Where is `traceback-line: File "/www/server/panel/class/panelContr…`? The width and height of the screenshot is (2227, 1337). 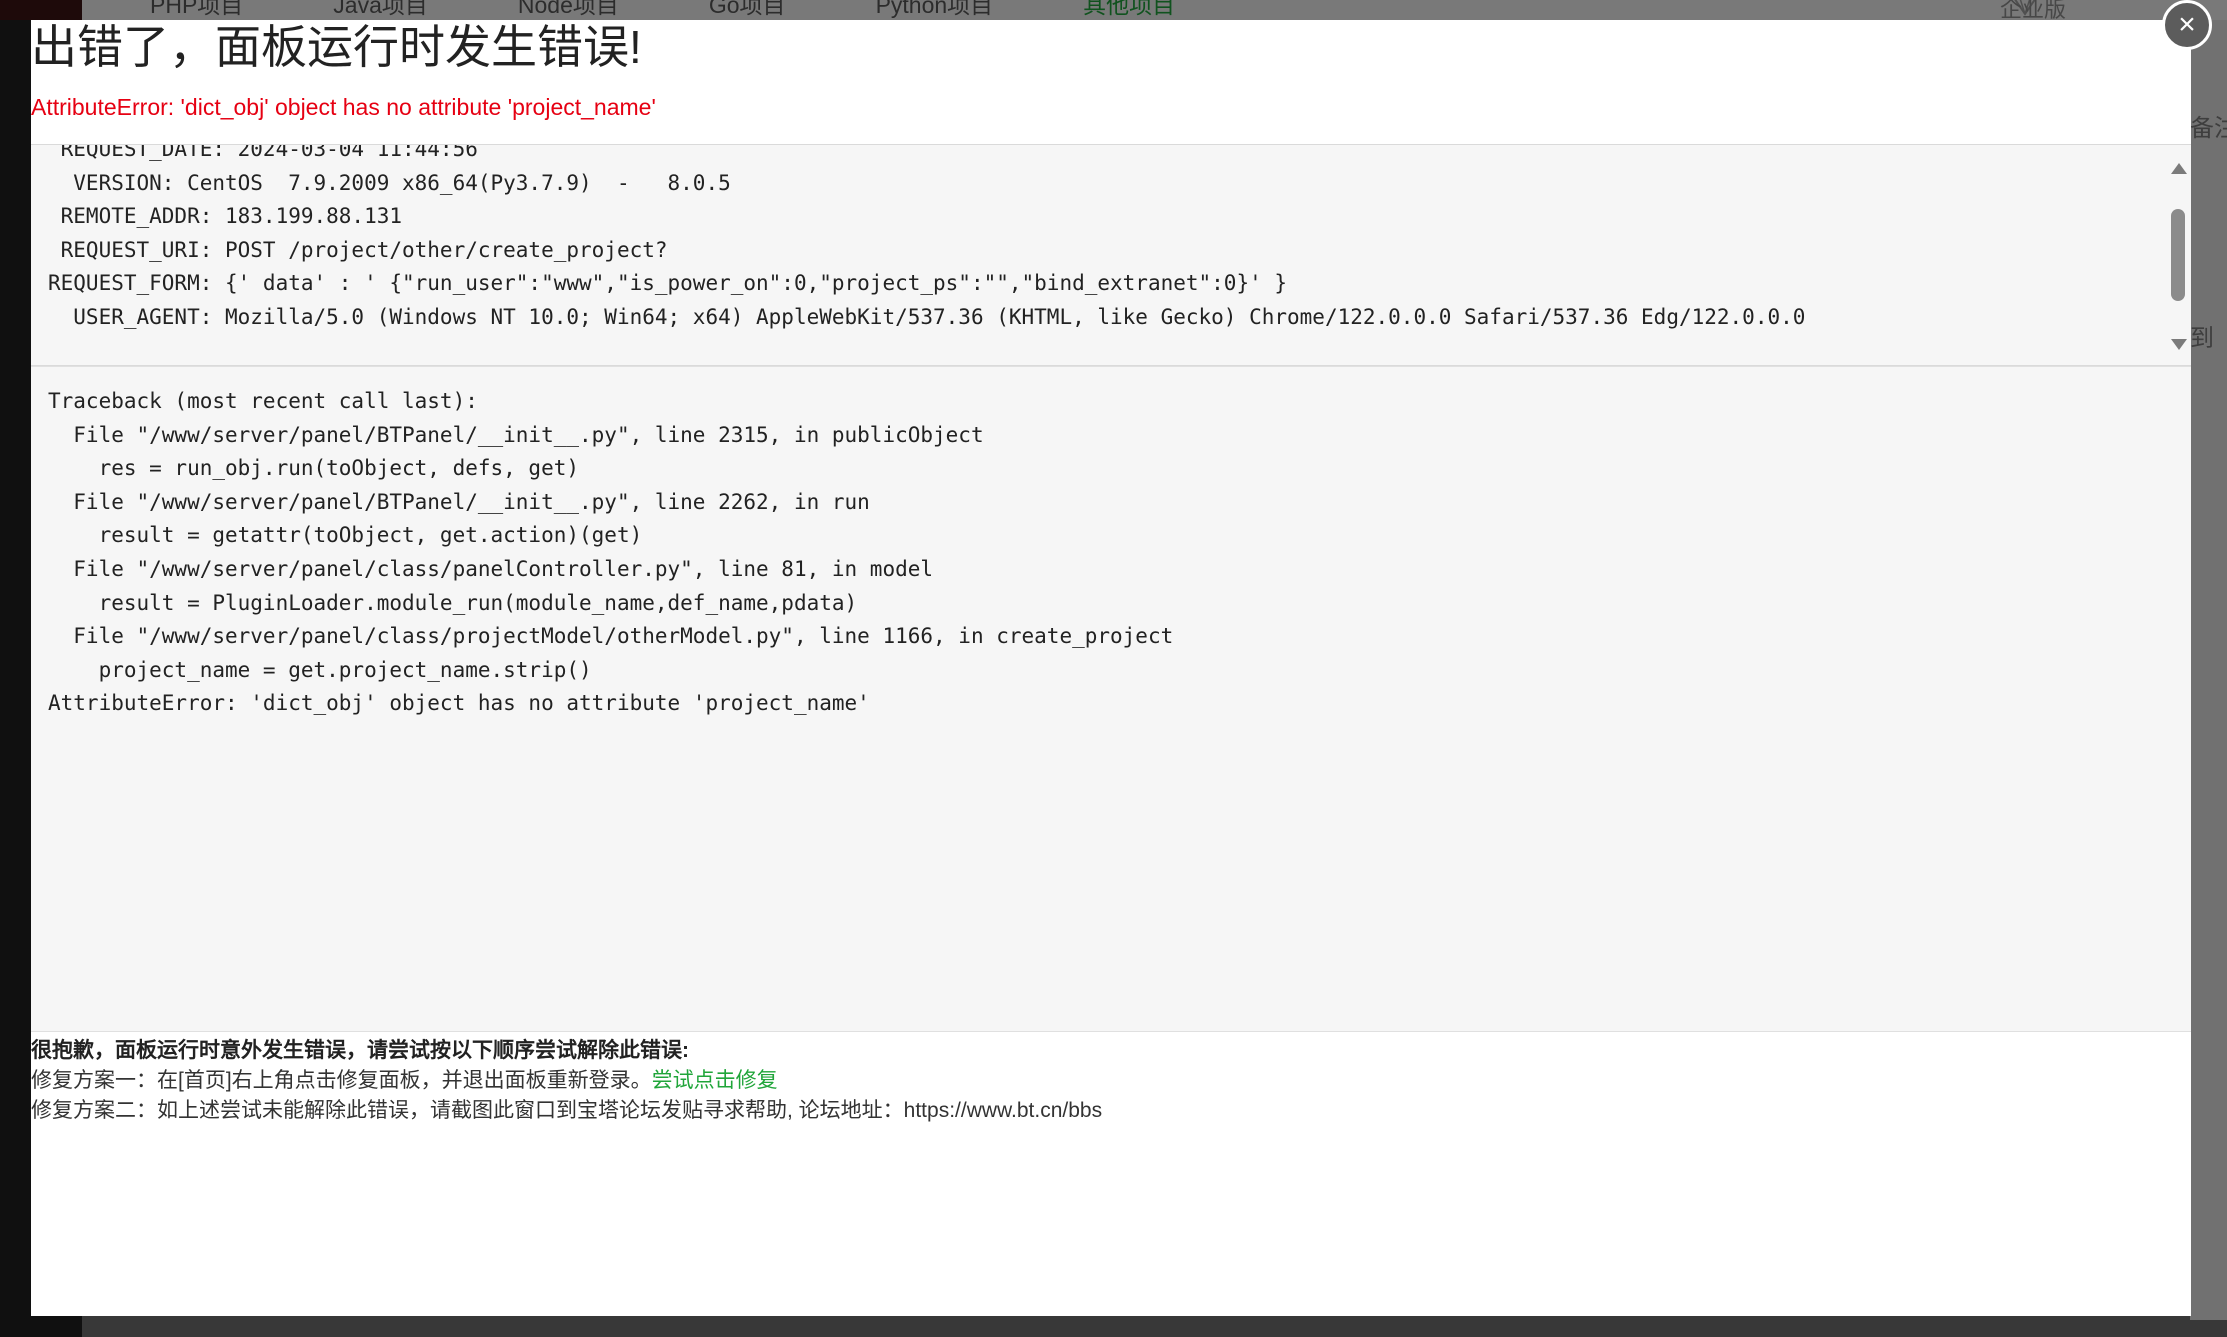 traceback-line: File "/www/server/panel/class/panelContr… is located at coordinates (491, 568).